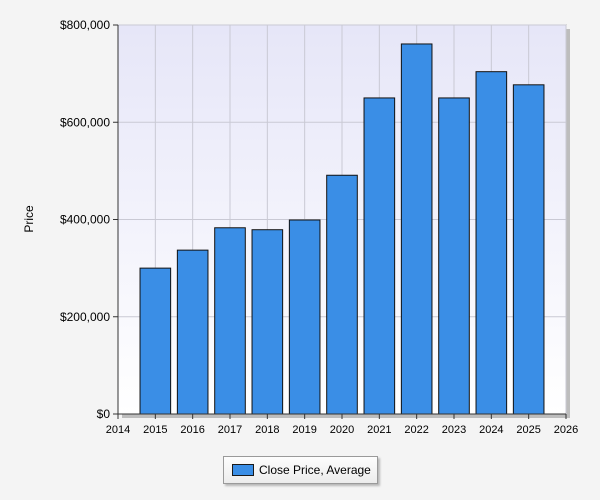  Describe the element at coordinates (528, 249) in the screenshot. I see `bar-2025` at that location.